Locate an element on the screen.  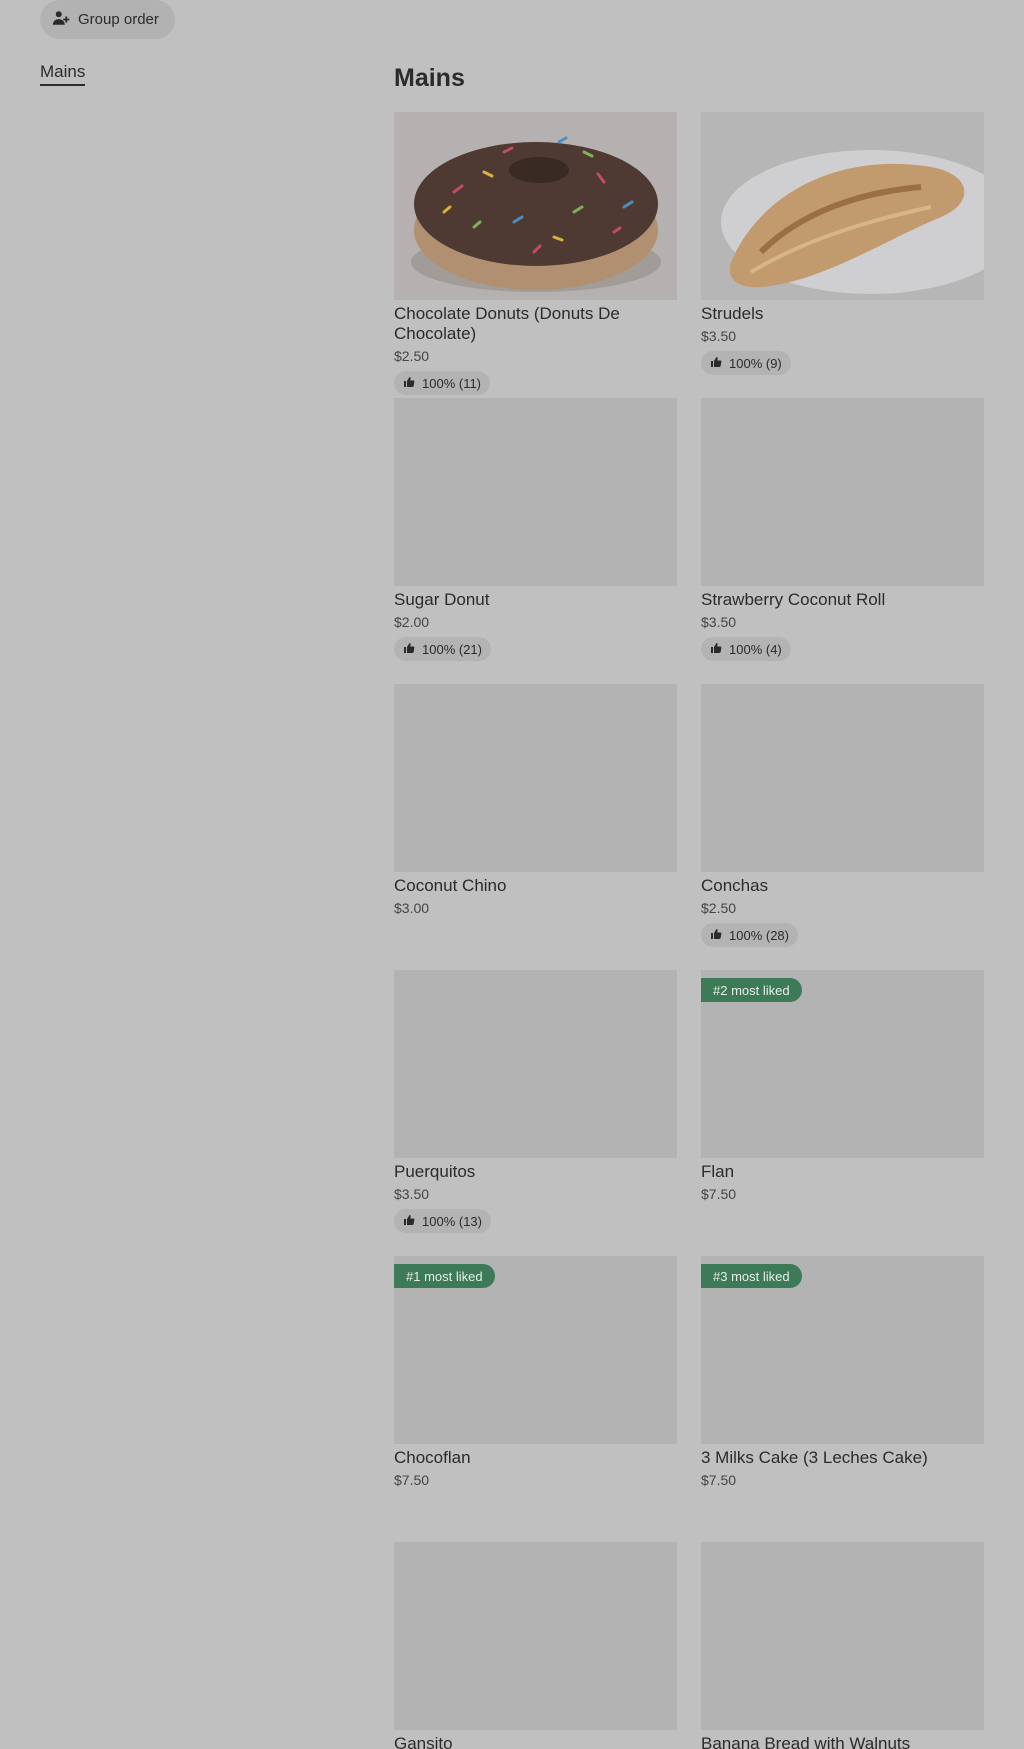
person-add-icon is located at coordinates (61, 20).